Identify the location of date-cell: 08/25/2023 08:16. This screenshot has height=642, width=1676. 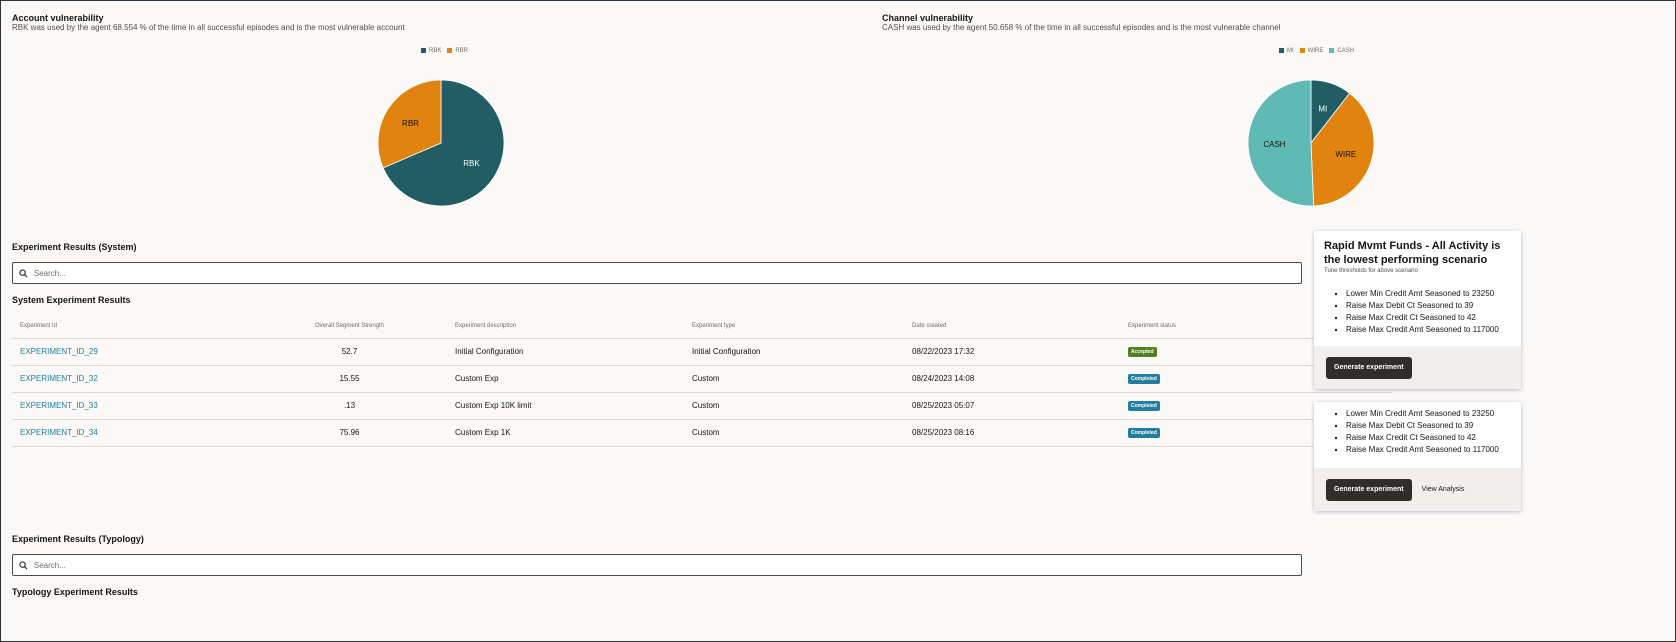
(1012, 433).